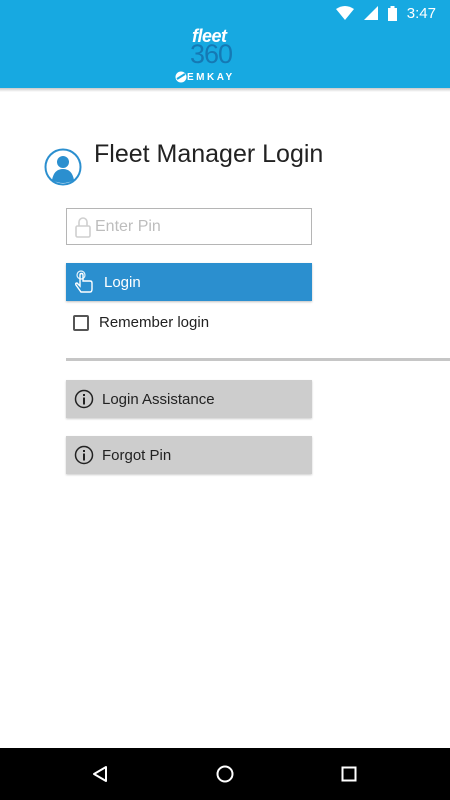  I want to click on recent-apps-icon, so click(349, 774).